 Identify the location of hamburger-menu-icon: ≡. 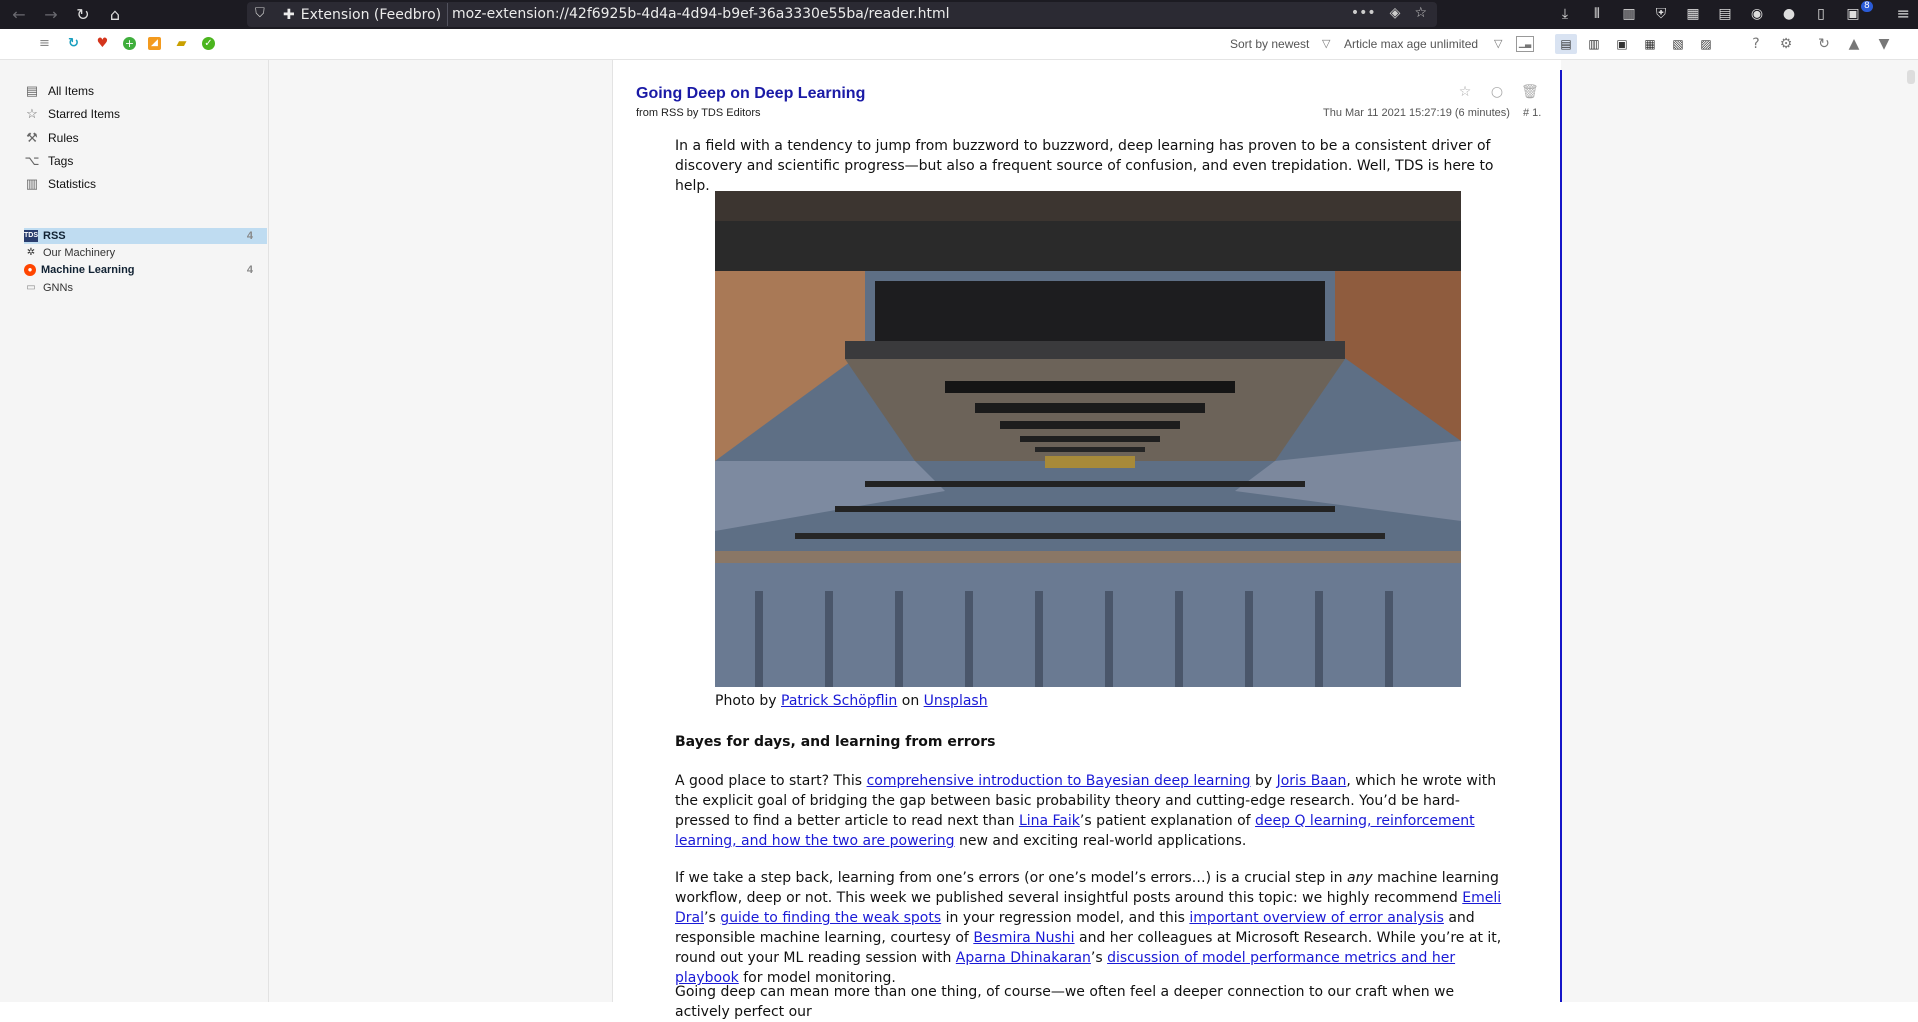
(1903, 13).